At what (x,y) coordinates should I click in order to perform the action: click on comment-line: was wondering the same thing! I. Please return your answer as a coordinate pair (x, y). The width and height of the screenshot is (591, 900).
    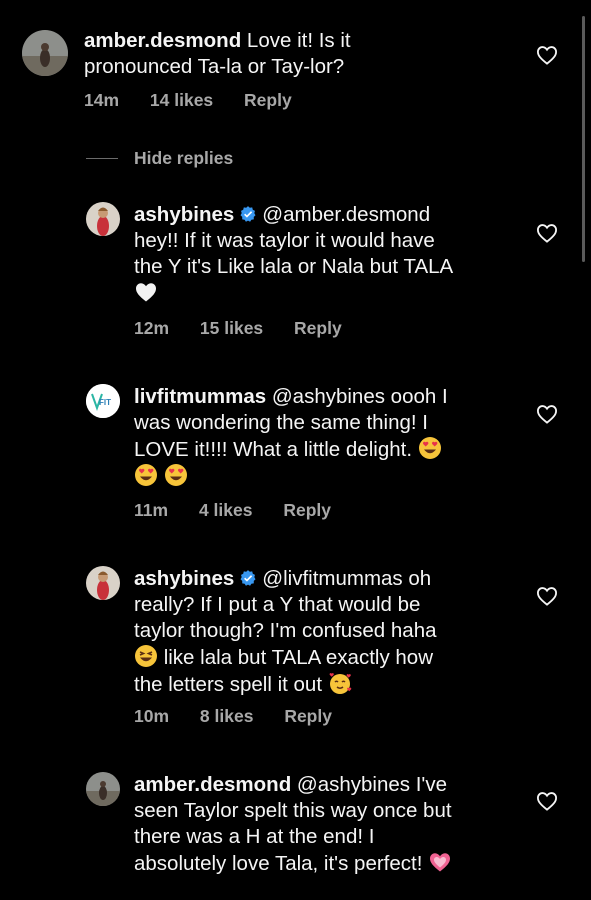
    Looking at the image, I should click on (281, 422).